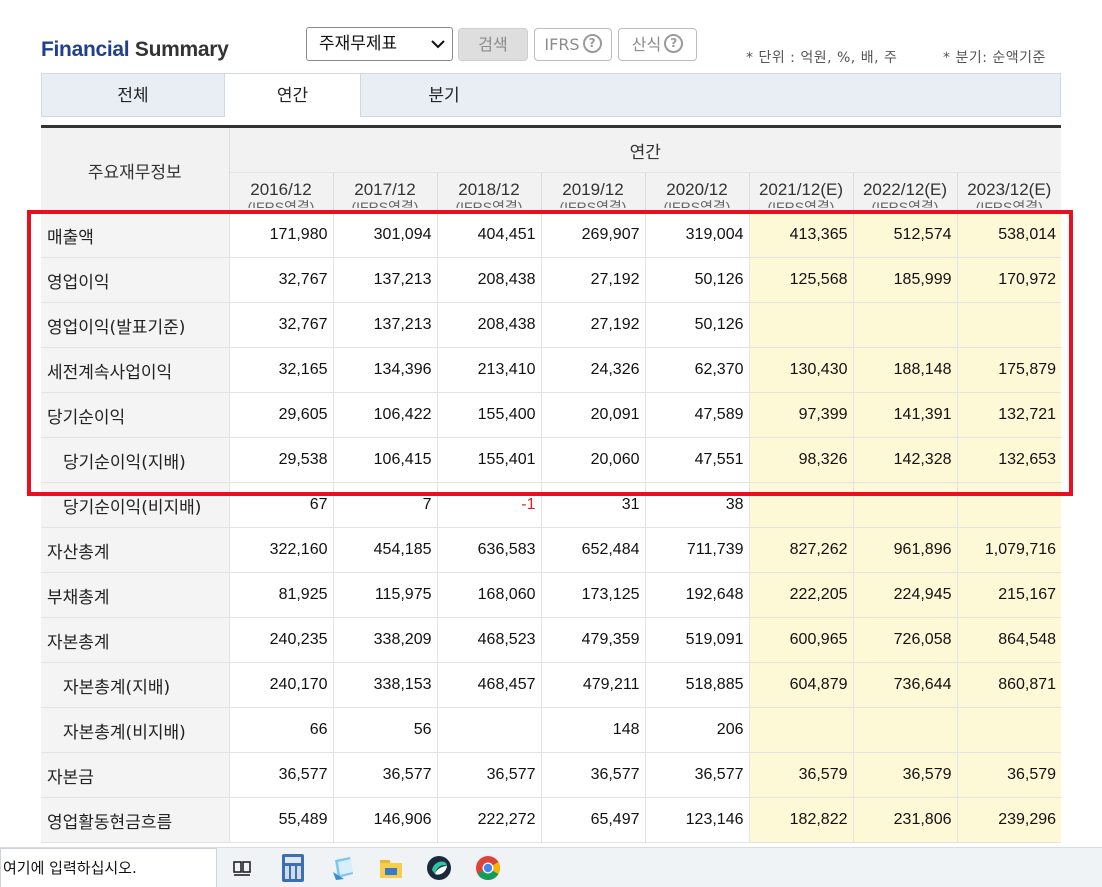  What do you see at coordinates (822, 58) in the screenshot?
I see `unit-note: * 단위 : 억원, %, 배, 주` at bounding box center [822, 58].